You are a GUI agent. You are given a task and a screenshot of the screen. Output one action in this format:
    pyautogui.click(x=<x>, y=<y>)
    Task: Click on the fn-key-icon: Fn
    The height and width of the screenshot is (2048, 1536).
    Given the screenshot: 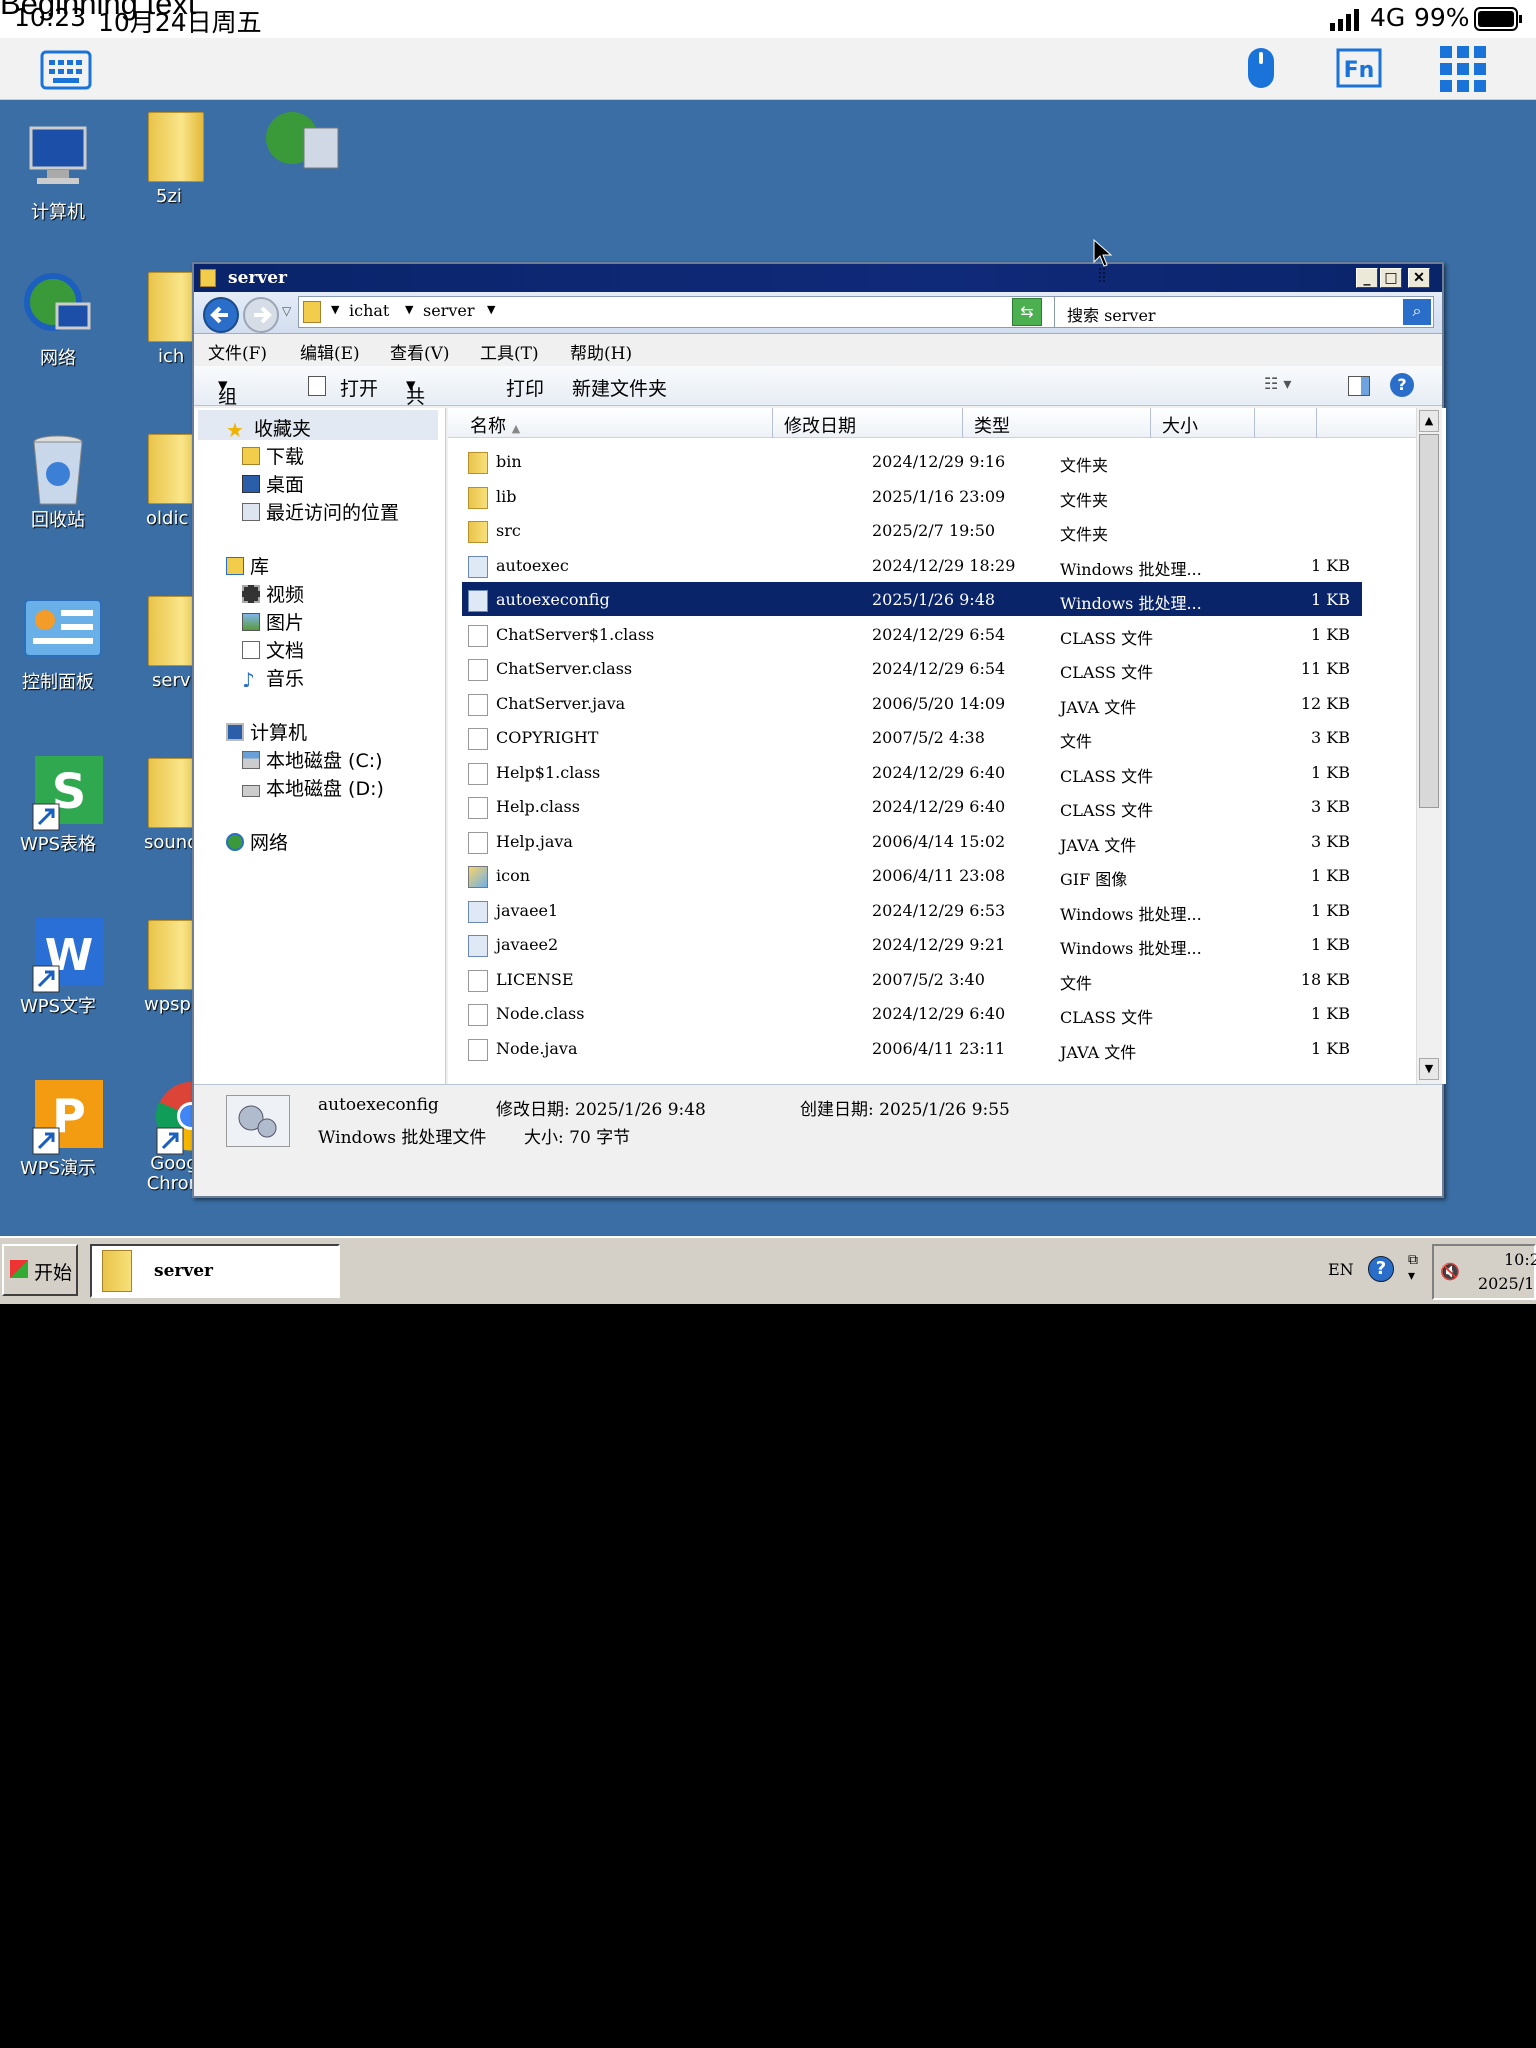 What is the action you would take?
    pyautogui.click(x=1359, y=70)
    